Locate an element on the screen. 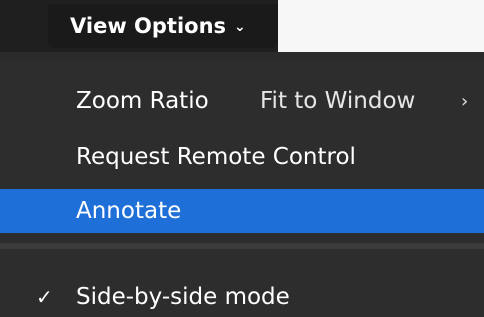  menu-item-zoom-ratio: Zoom Ratio Fit to Window › is located at coordinates (242, 101).